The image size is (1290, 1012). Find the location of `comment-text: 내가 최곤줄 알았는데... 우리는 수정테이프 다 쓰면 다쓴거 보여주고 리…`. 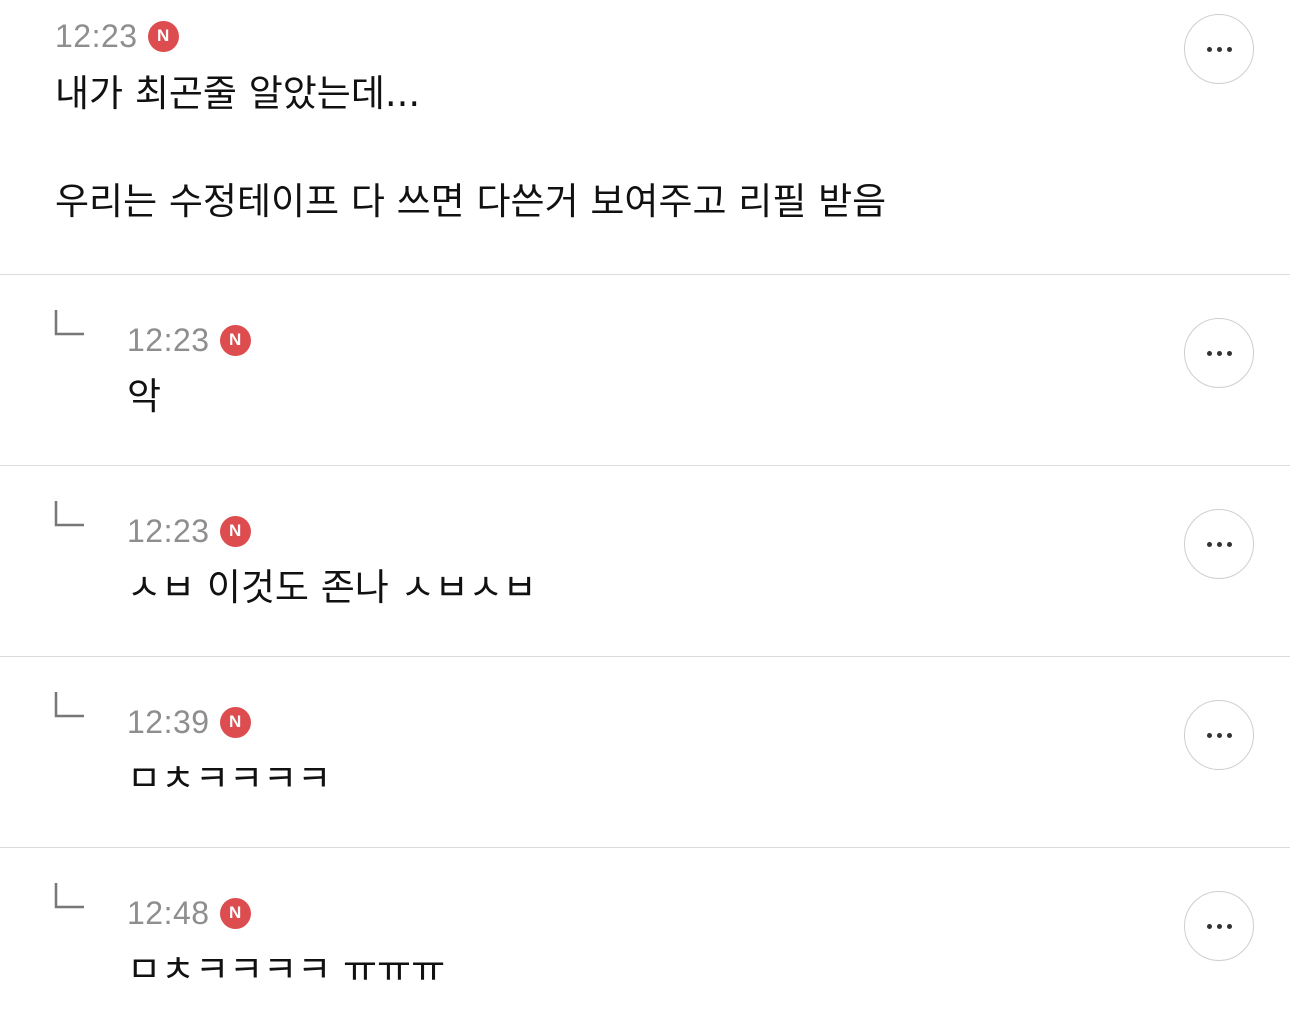

comment-text: 내가 최곤줄 알았는데... 우리는 수정테이프 다 쓰면 다쓴거 보여주고 리… is located at coordinates (471, 147).